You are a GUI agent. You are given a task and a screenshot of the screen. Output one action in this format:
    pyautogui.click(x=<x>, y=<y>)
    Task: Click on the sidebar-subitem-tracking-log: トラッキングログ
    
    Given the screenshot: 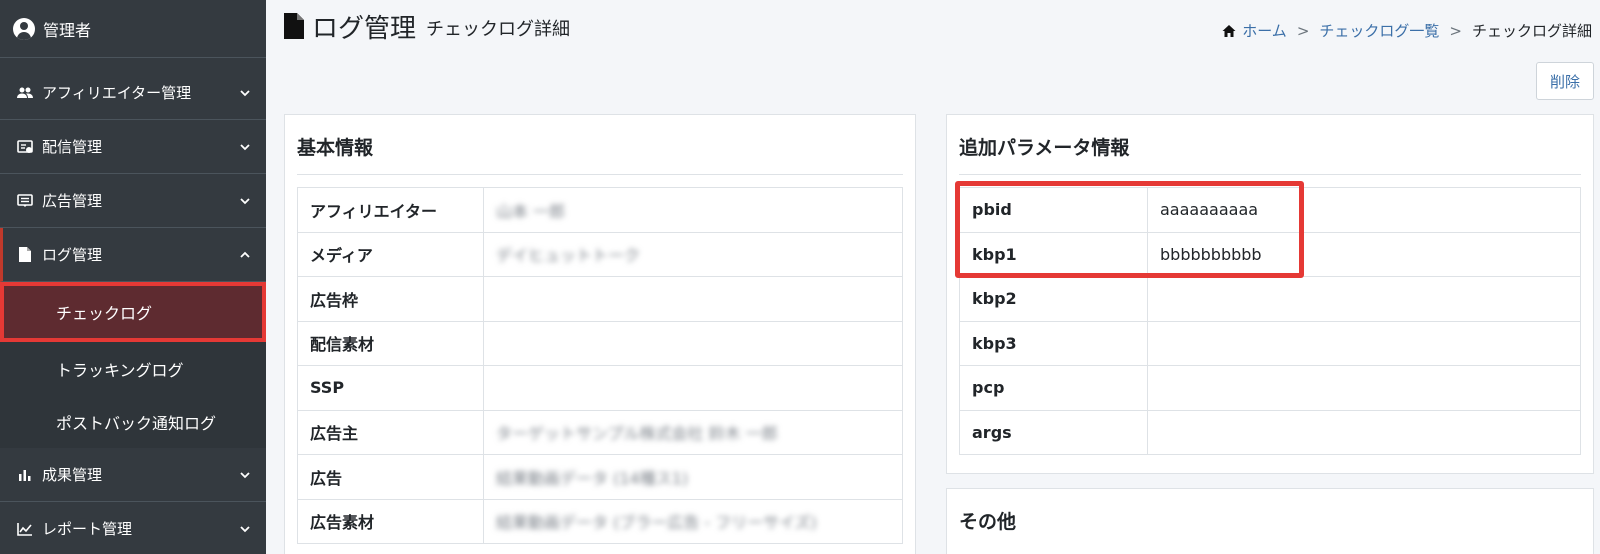 What is the action you would take?
    pyautogui.click(x=133, y=368)
    